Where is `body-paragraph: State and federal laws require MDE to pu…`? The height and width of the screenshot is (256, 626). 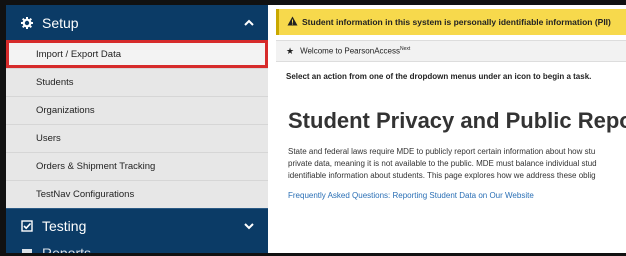 body-paragraph: State and federal laws require MDE to pu… is located at coordinates (457, 164).